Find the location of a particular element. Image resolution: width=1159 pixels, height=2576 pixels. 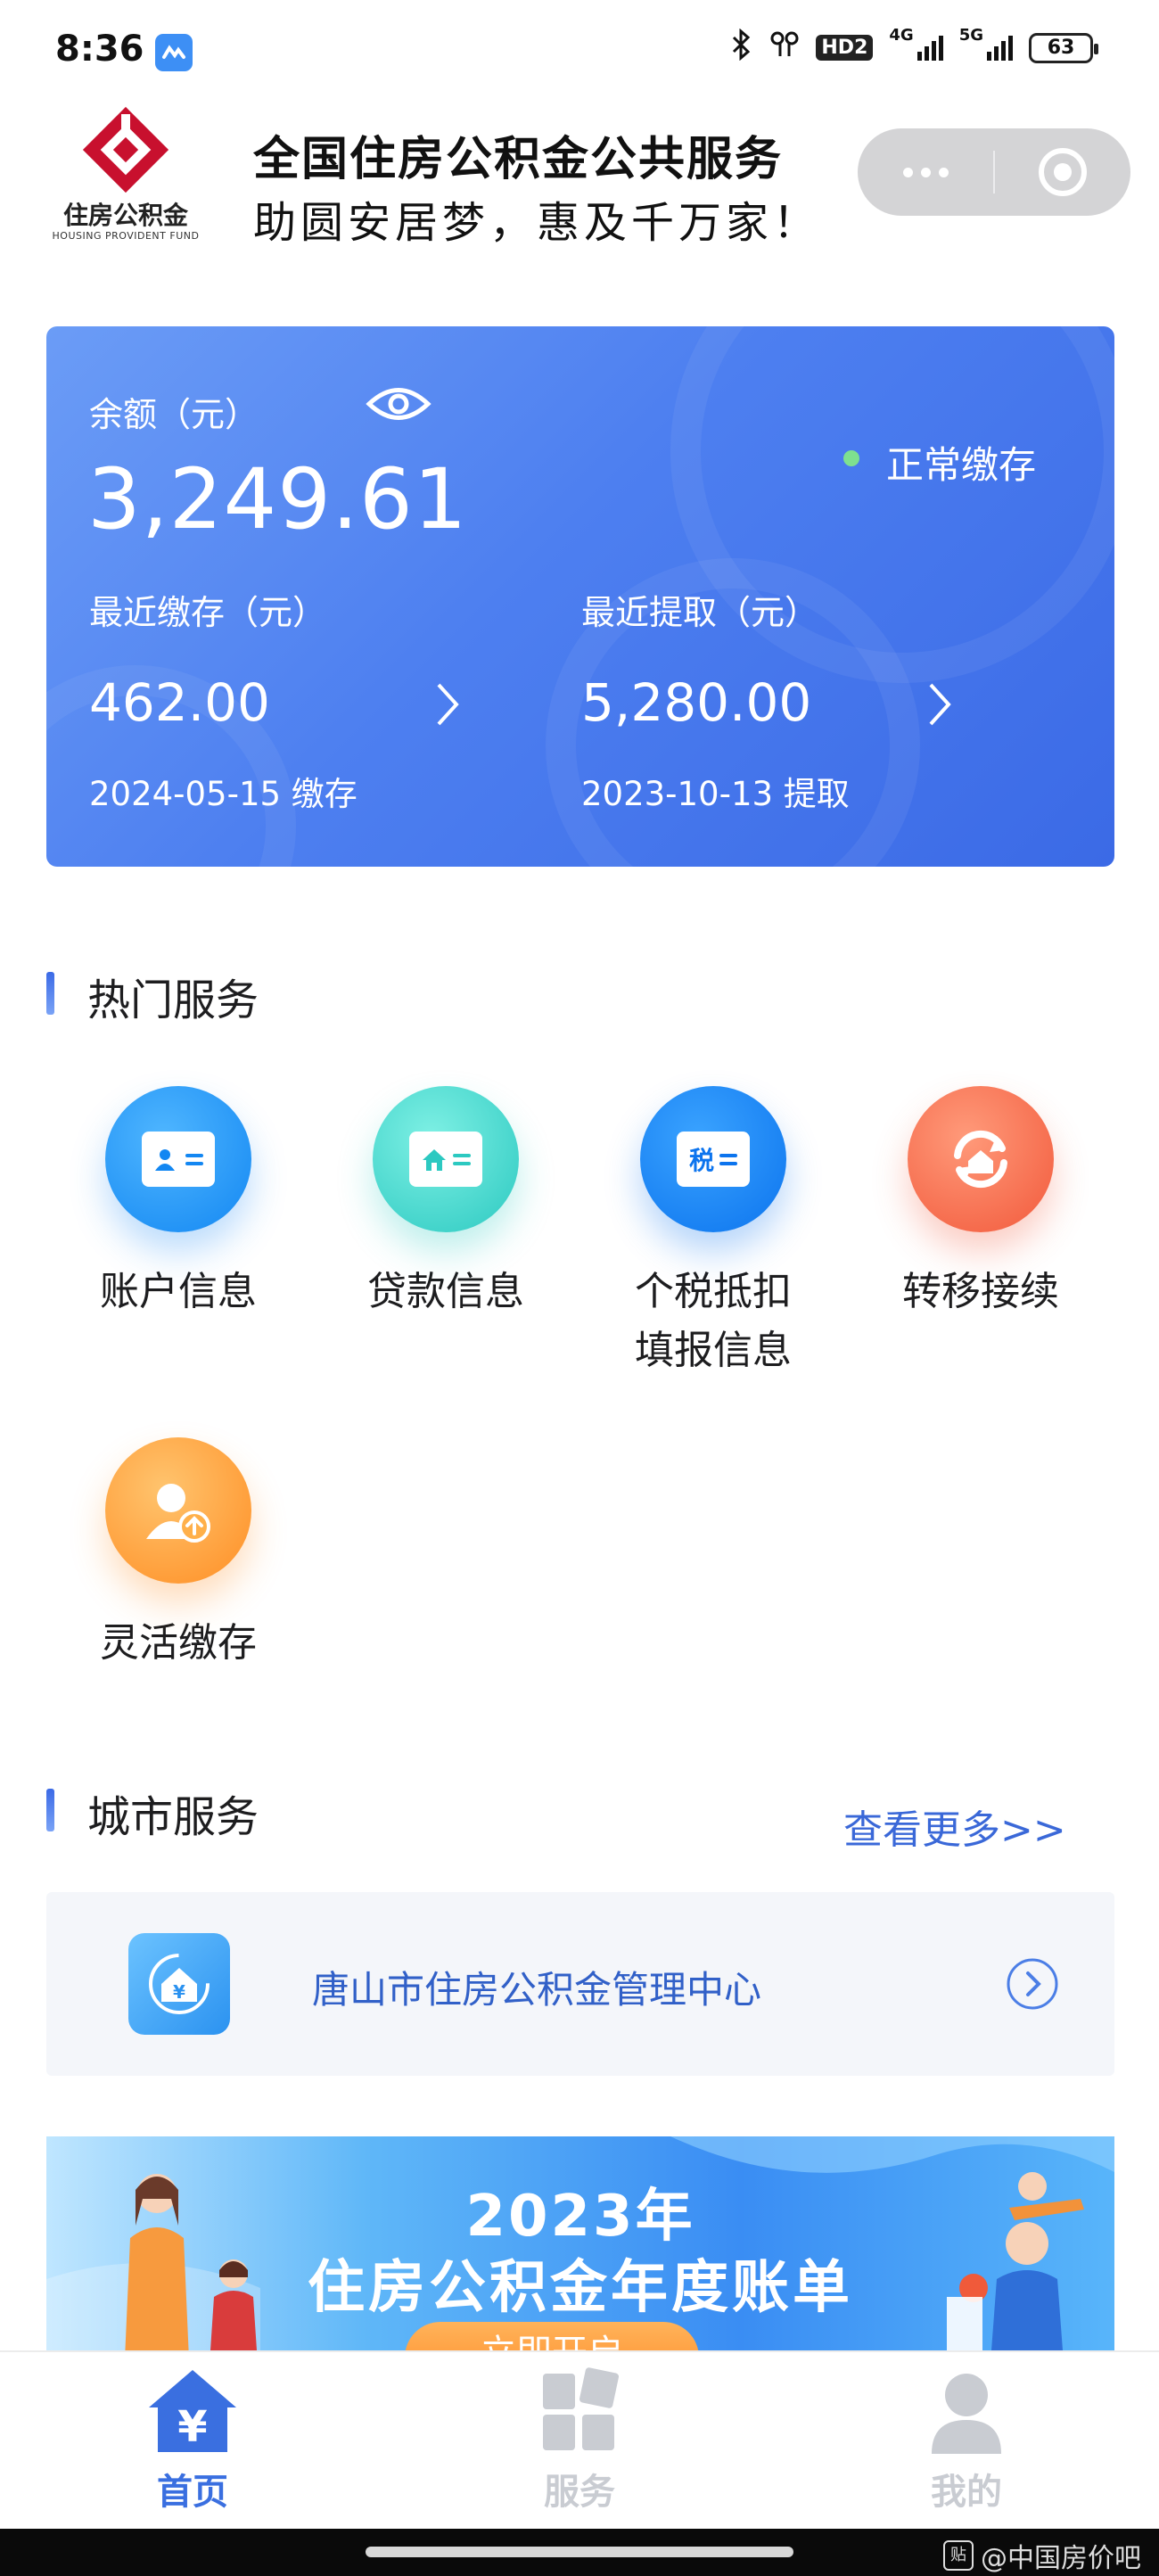

close-mini-program-button is located at coordinates (1062, 172).